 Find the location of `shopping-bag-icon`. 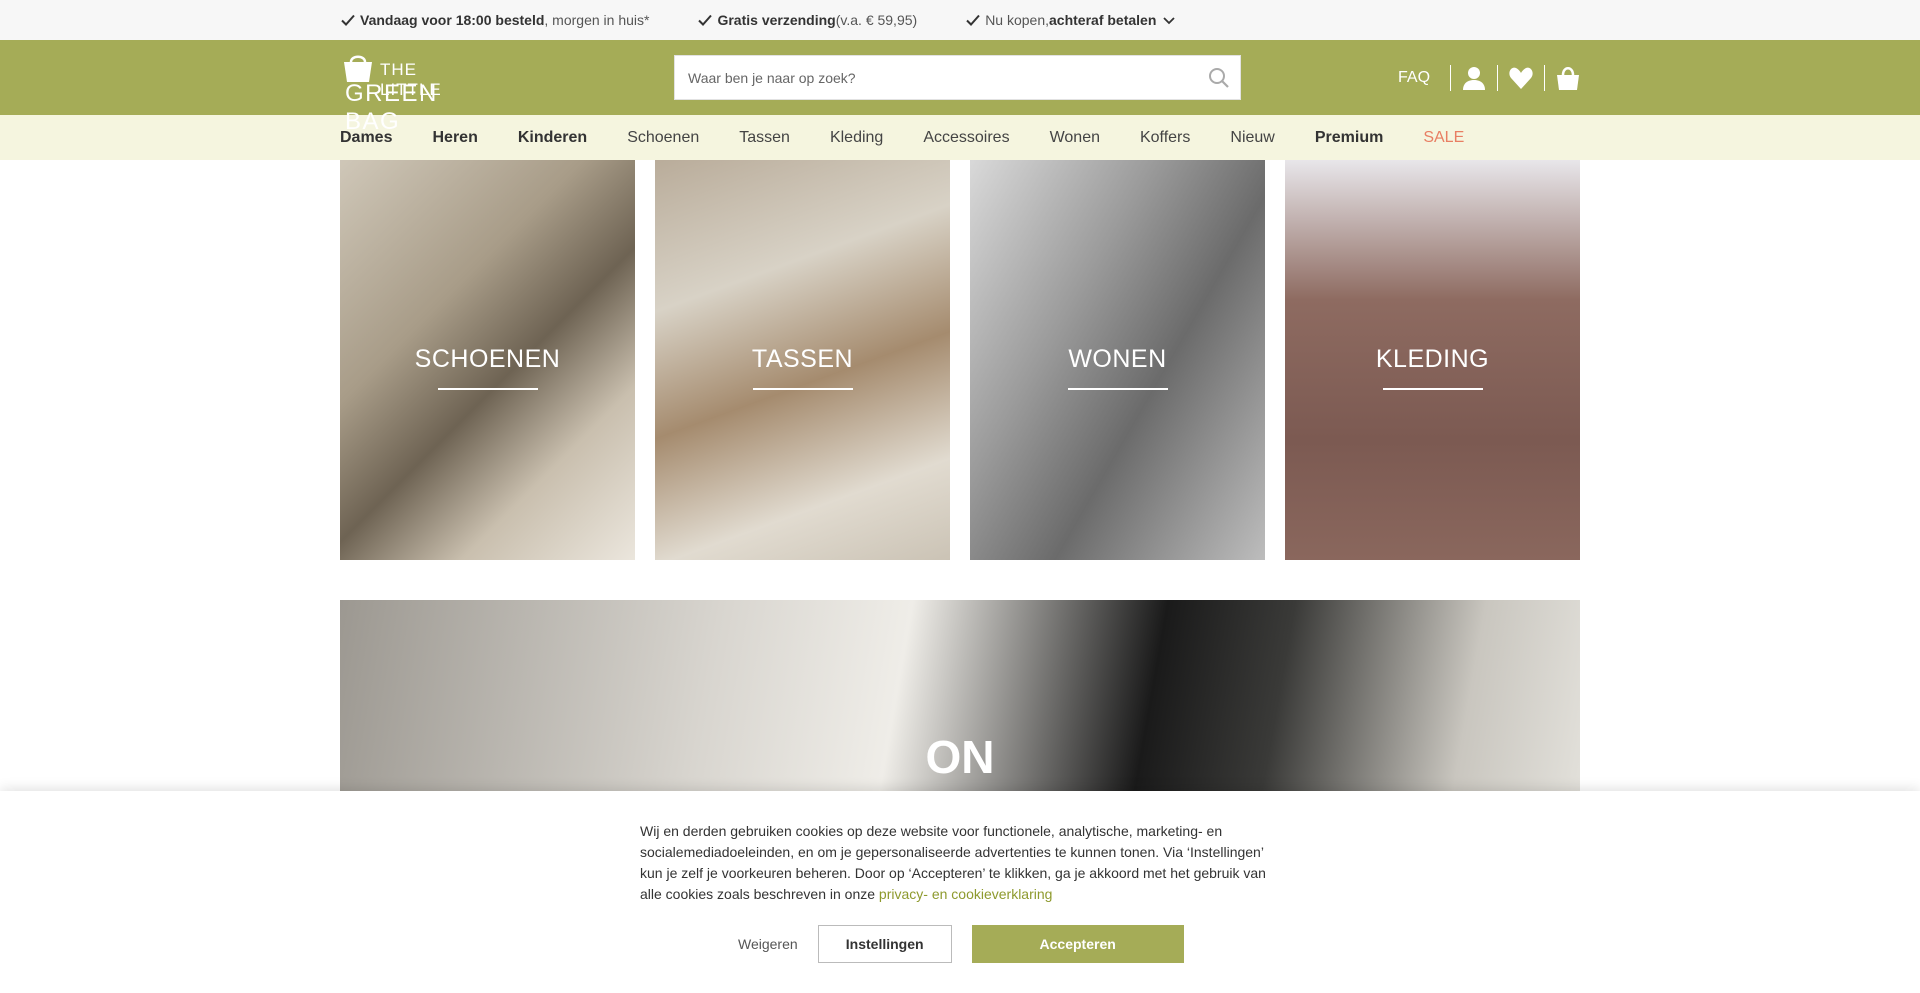

shopping-bag-icon is located at coordinates (1568, 78).